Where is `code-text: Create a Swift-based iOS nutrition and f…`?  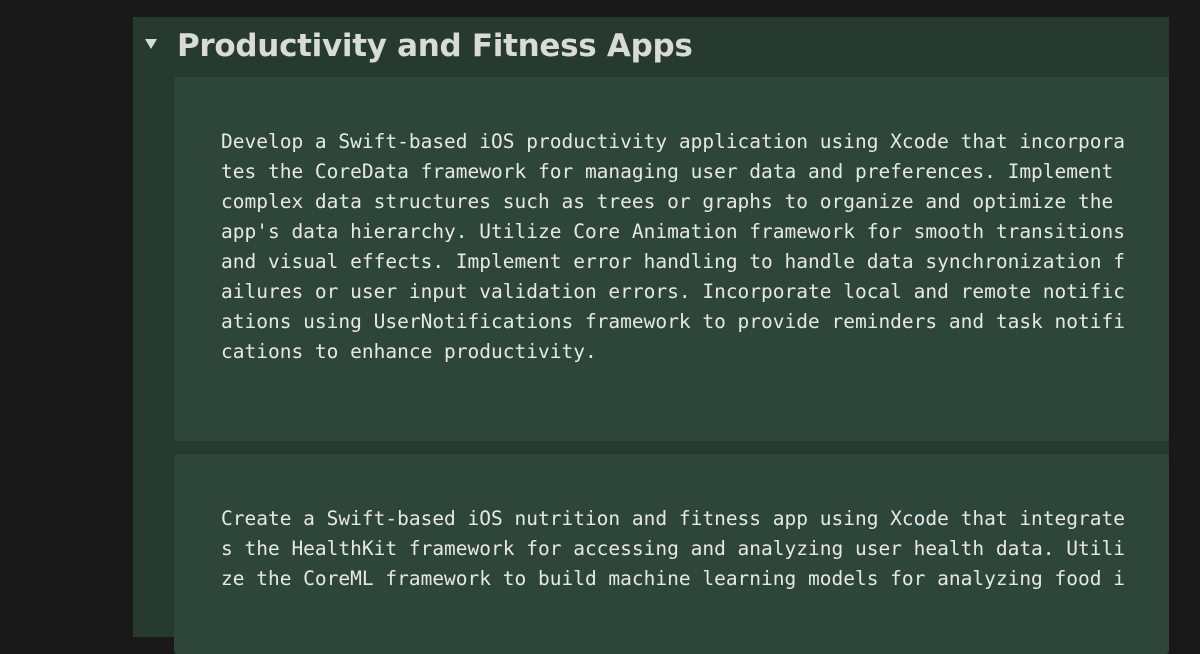
code-text: Create a Swift-based iOS nutrition and f… is located at coordinates (690, 549).